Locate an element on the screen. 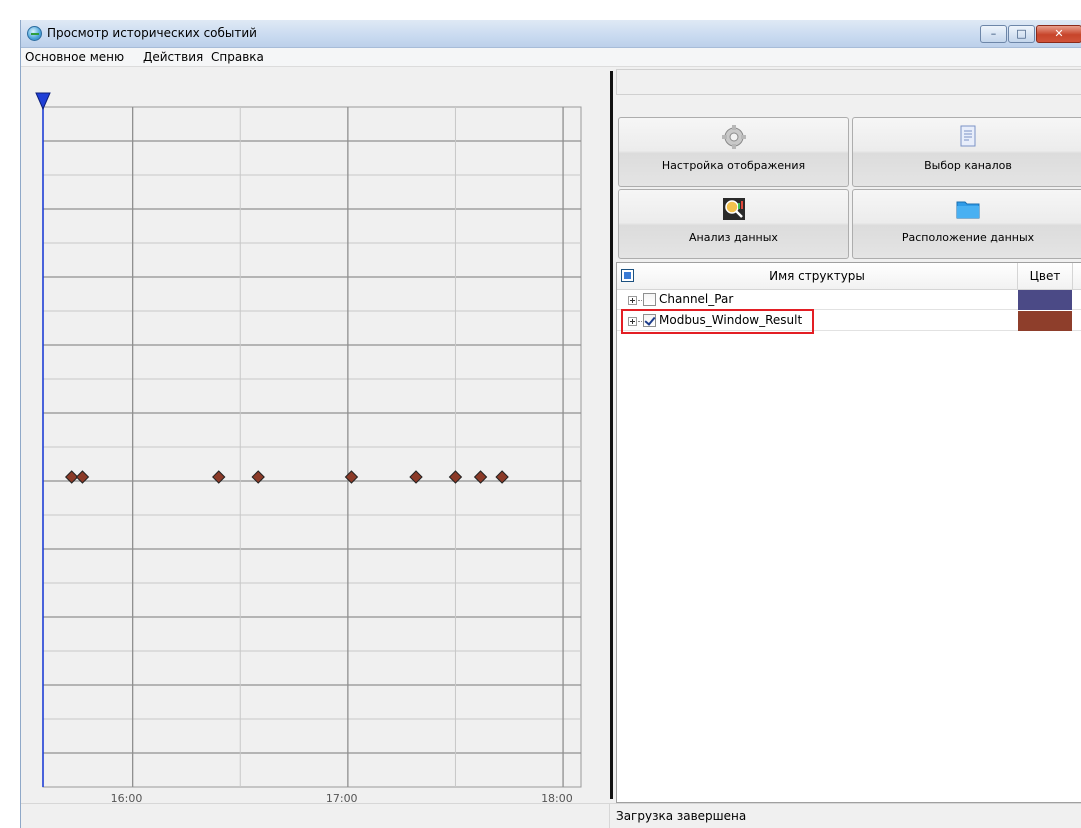 Image resolution: width=1081 pixels, height=828 pixels. data-location-button: Расположение данных is located at coordinates (966, 224).